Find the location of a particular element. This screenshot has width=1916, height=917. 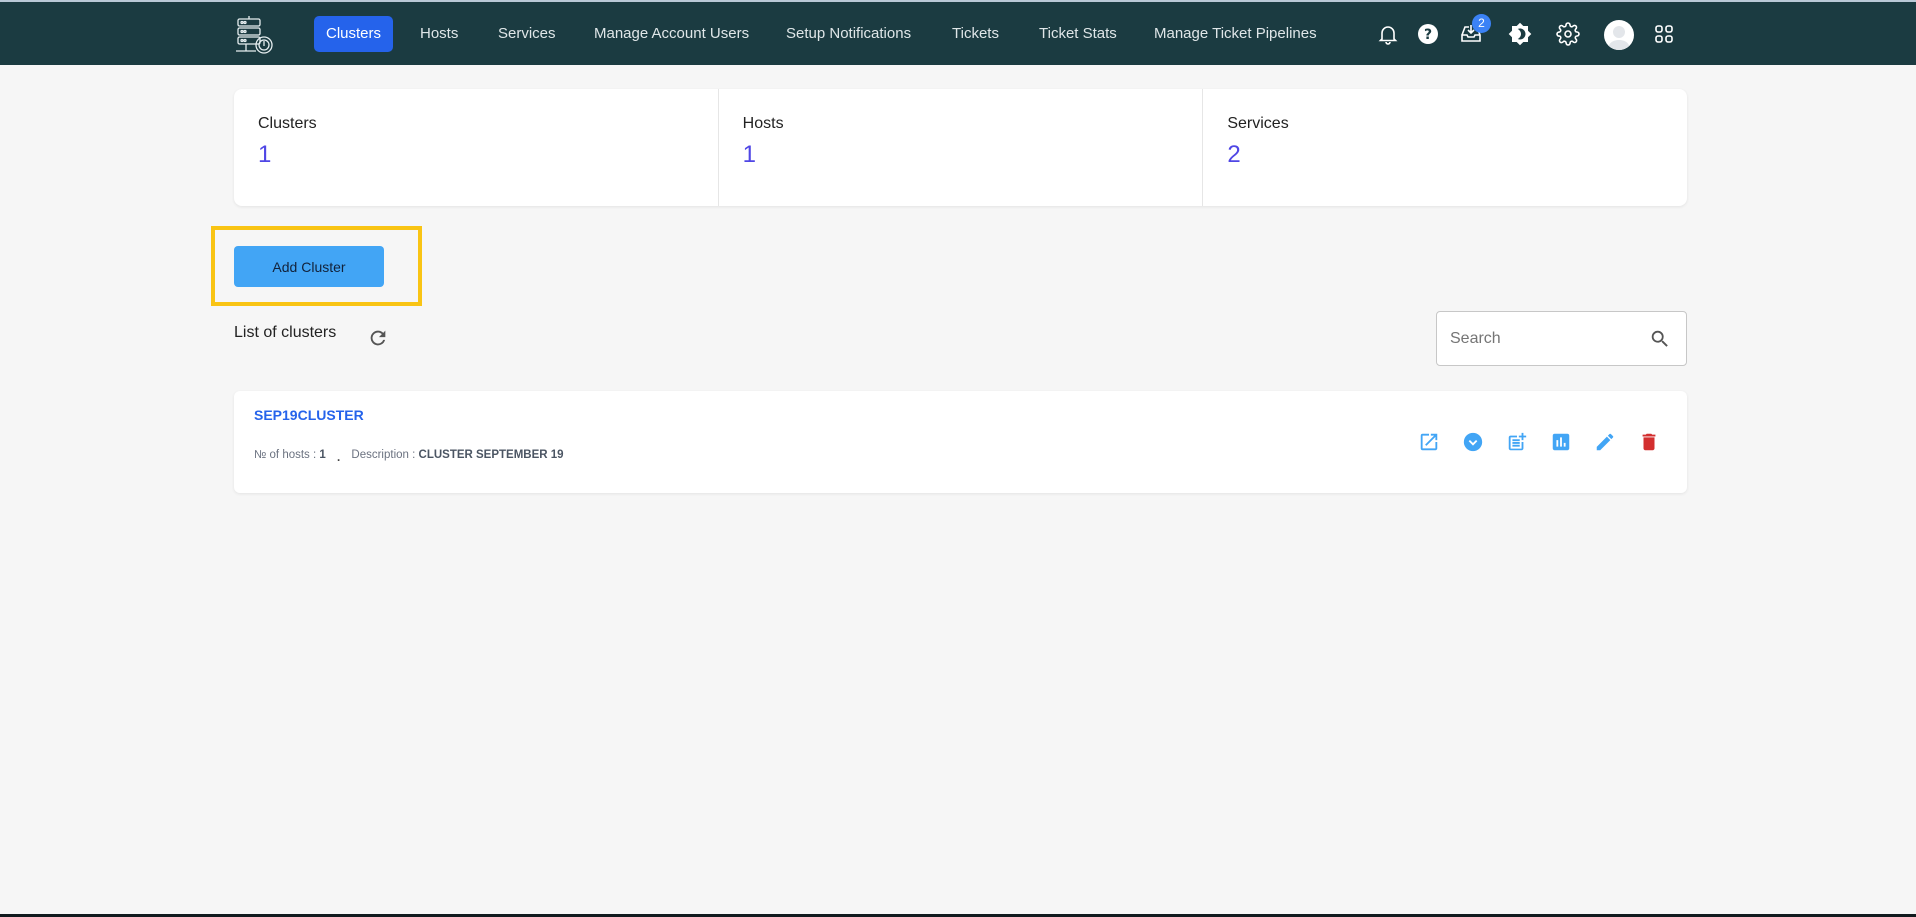

nav-manage-account-users: Manage Account Users is located at coordinates (671, 34).